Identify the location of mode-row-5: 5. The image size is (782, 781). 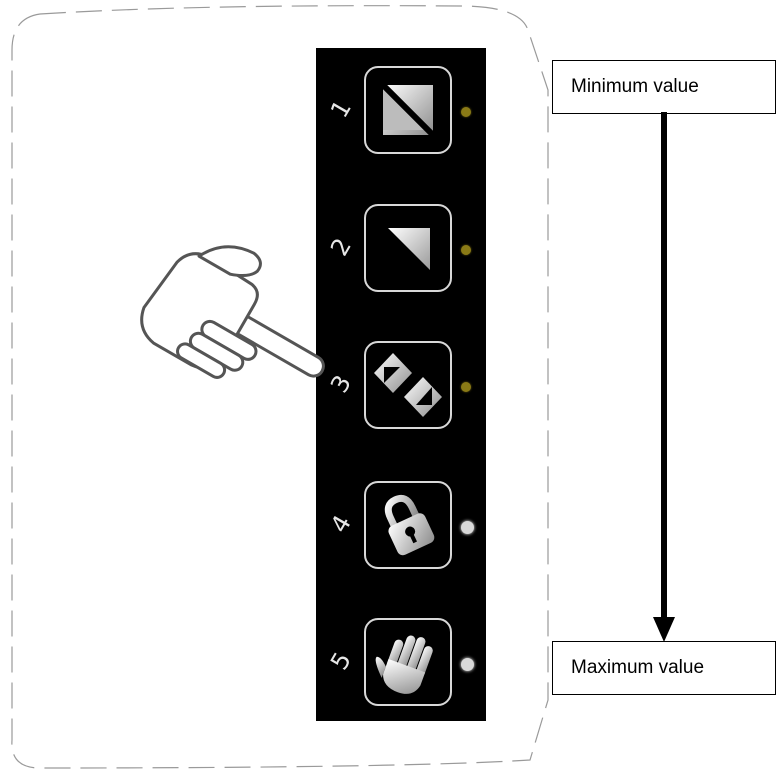
(401, 666).